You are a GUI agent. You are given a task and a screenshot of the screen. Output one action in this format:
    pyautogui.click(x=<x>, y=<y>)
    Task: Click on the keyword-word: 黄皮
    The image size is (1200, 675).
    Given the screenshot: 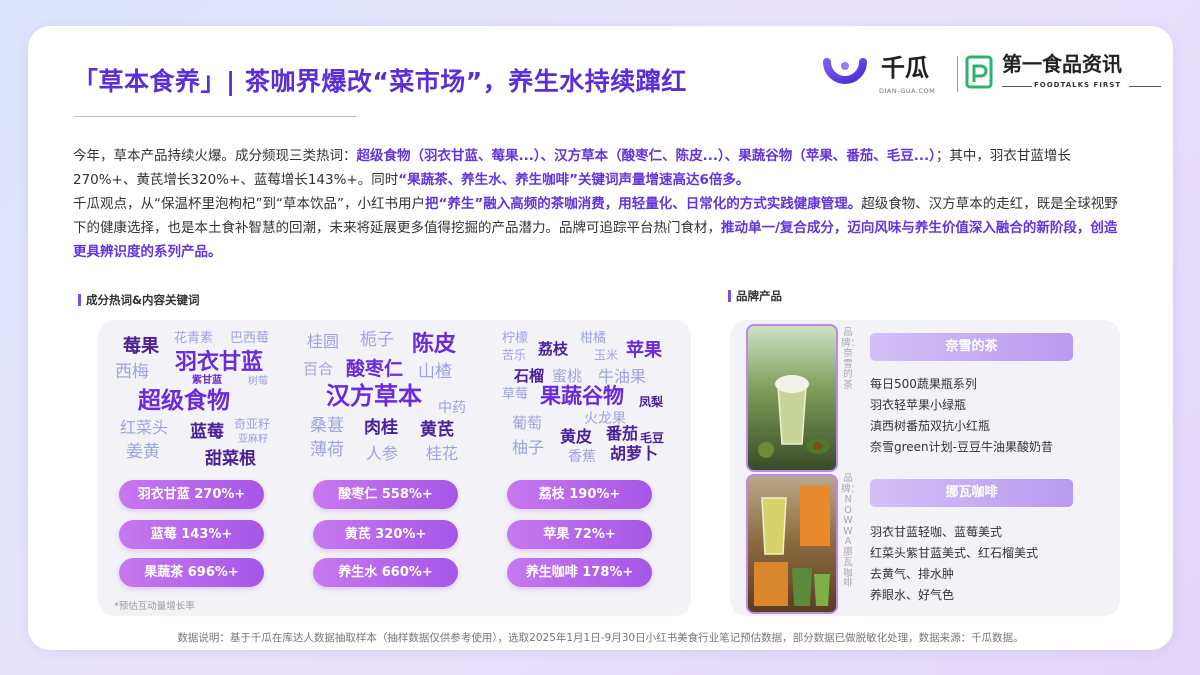 What is the action you would take?
    pyautogui.click(x=576, y=436)
    